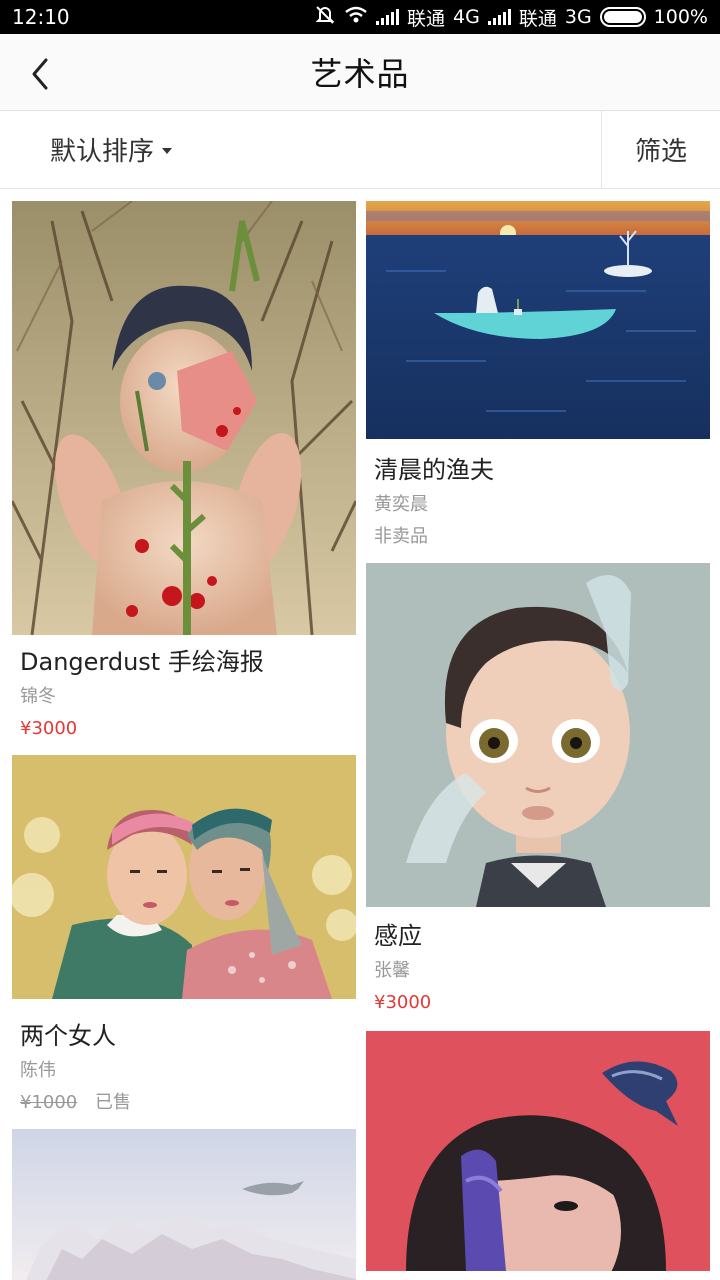 The width and height of the screenshot is (720, 1280). I want to click on artwork-price-row: ¥1000 已售, so click(184, 1103).